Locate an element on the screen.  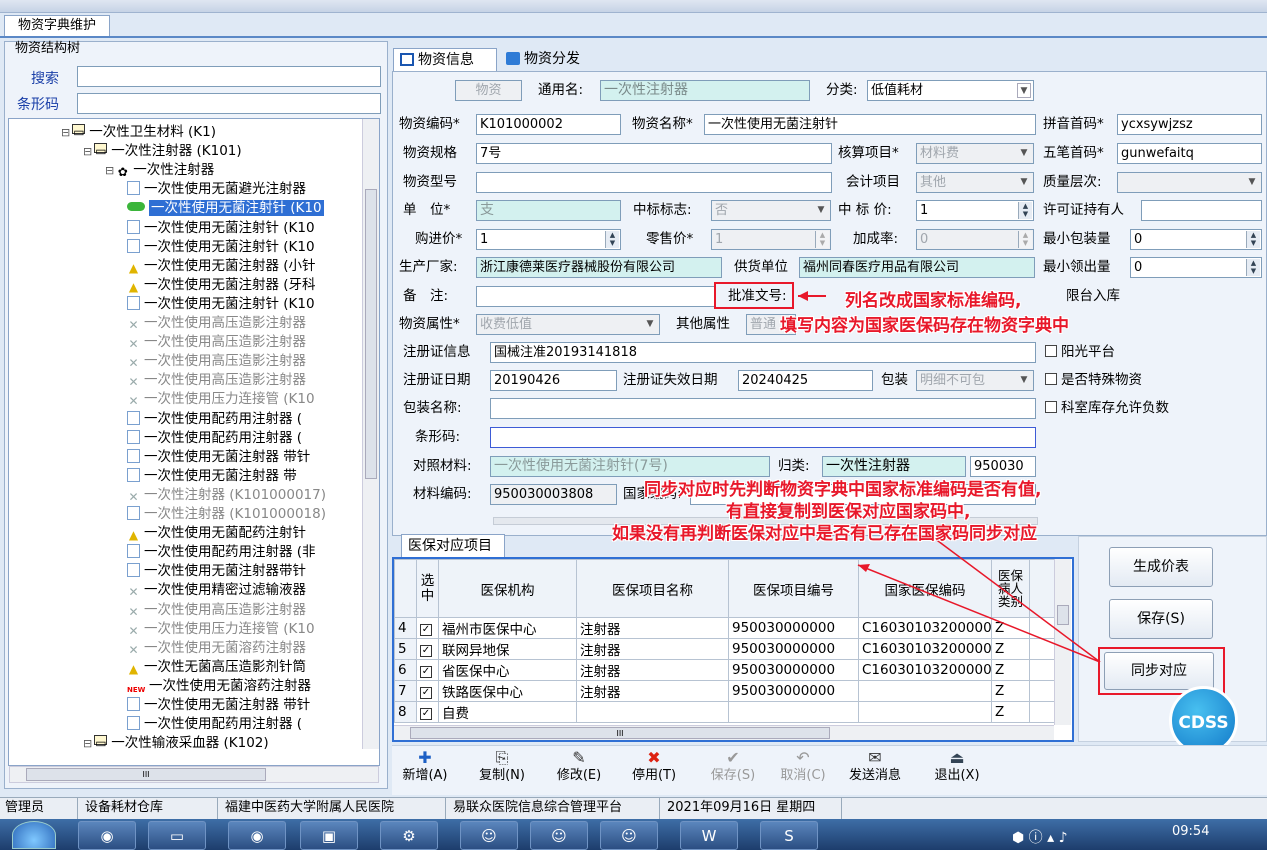
annotation-2: 填写内容为国家医保码存在物资字典中 is located at coordinates (924, 326).